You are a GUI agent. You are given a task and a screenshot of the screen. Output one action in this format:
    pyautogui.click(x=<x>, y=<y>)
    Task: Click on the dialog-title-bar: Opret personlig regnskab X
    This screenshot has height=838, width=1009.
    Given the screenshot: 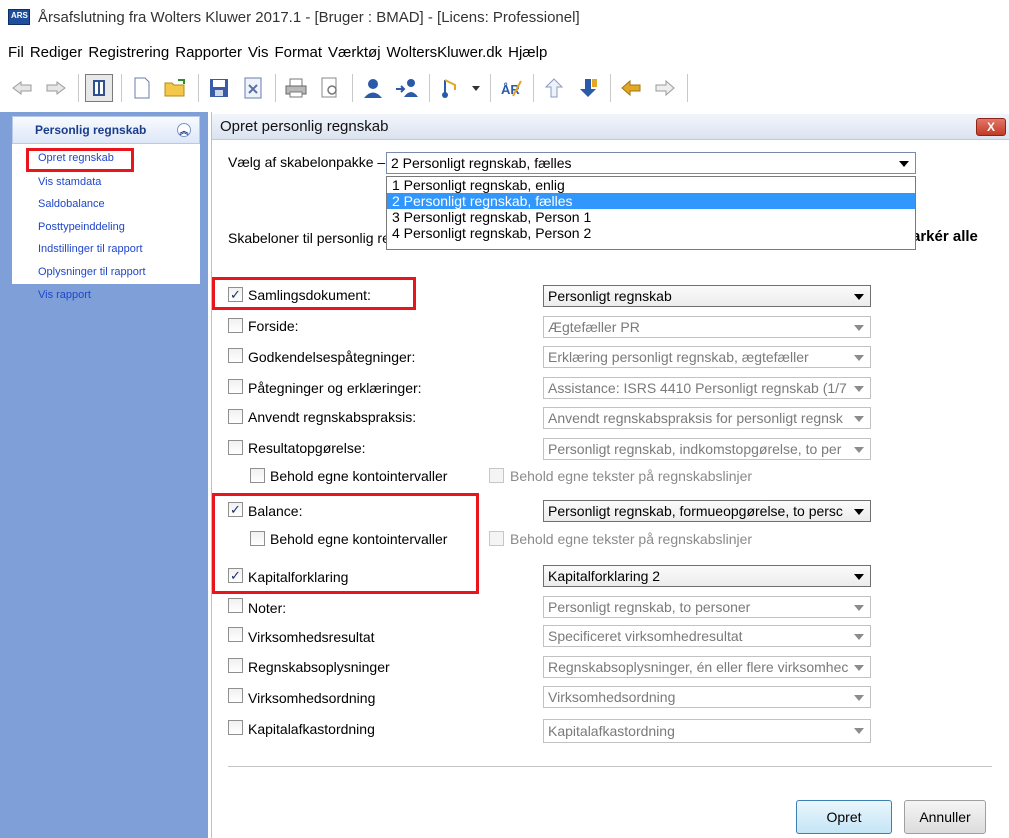 What is the action you would take?
    pyautogui.click(x=610, y=127)
    